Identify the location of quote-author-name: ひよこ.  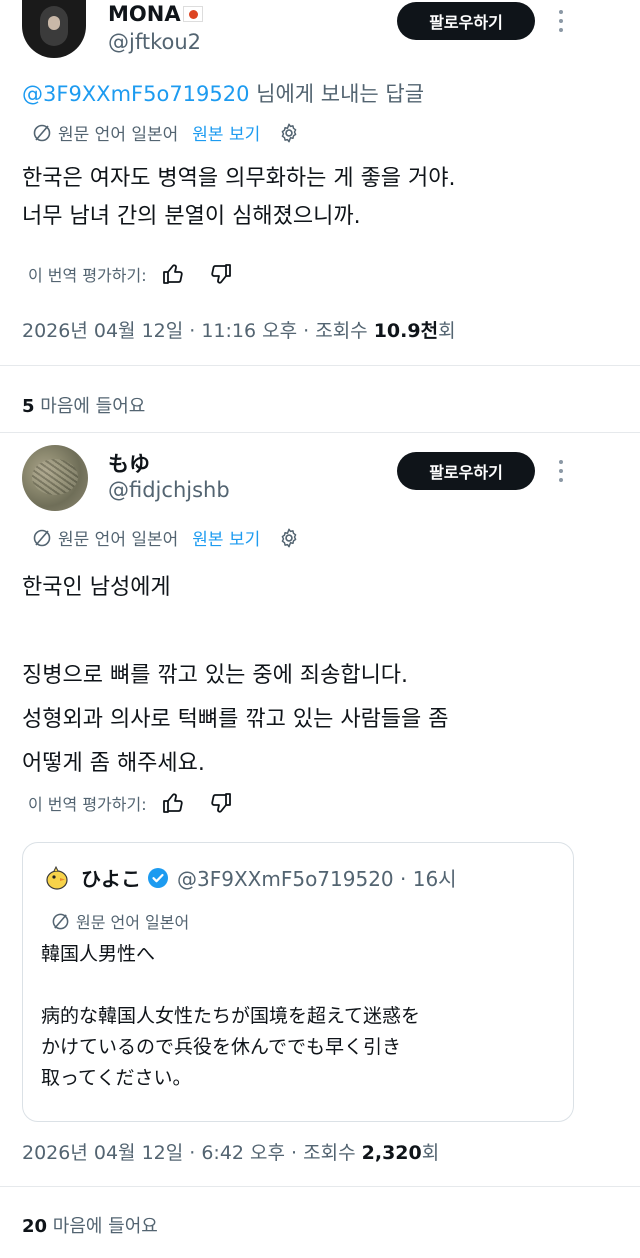
(111, 877).